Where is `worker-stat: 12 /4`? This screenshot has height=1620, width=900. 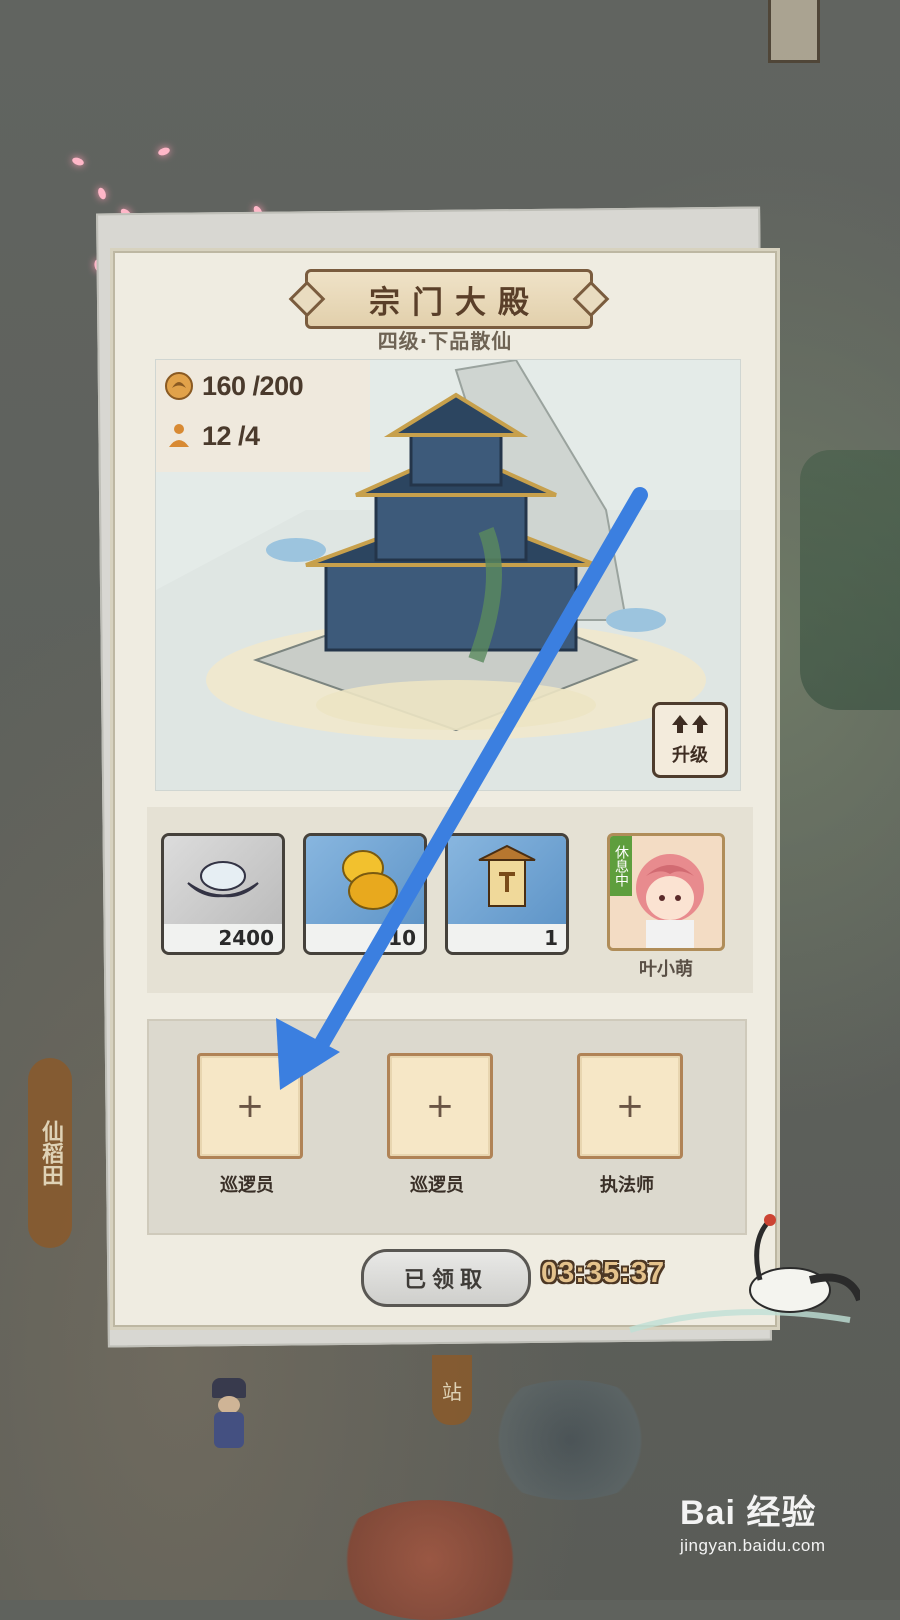 worker-stat: 12 /4 is located at coordinates (212, 436).